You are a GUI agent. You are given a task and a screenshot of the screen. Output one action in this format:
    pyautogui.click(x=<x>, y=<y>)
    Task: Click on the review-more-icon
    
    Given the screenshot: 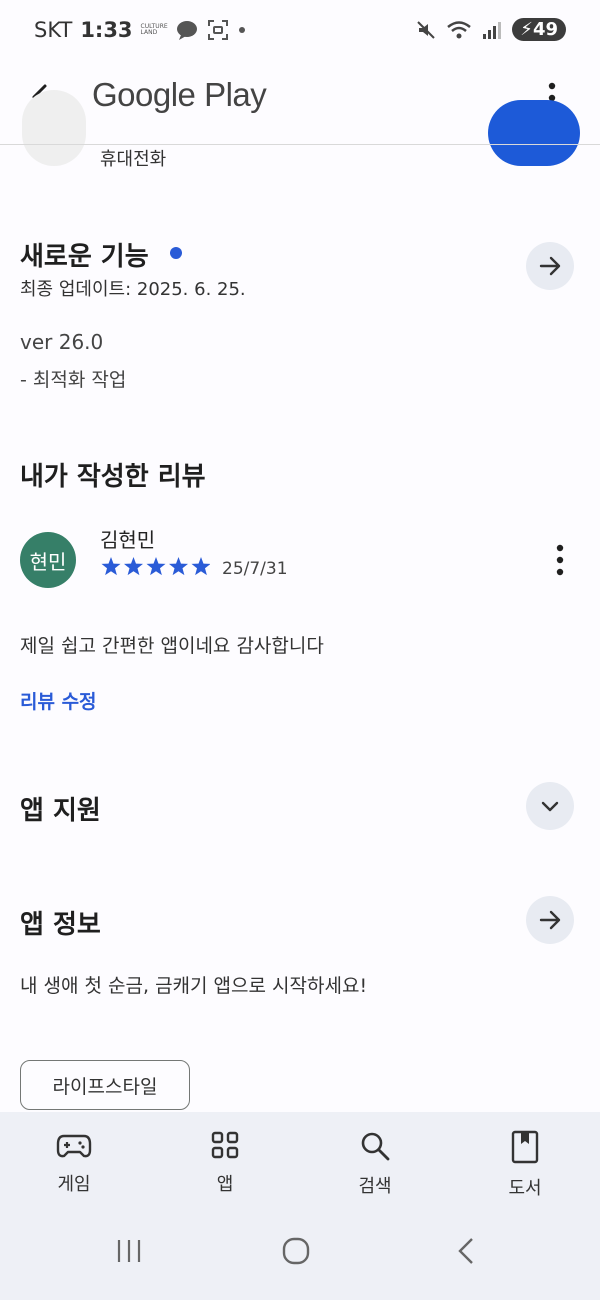 What is the action you would take?
    pyautogui.click(x=560, y=560)
    